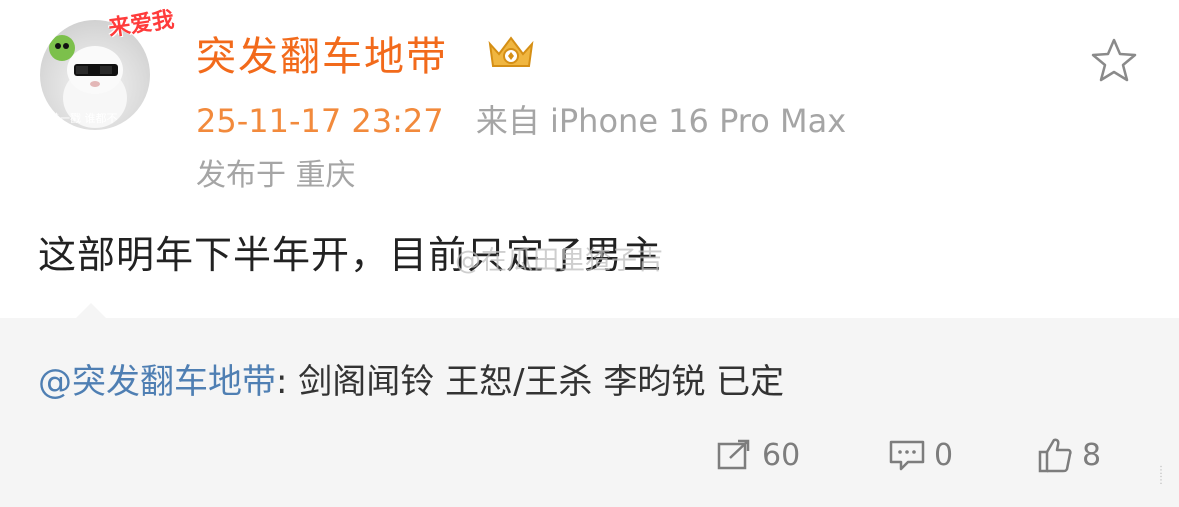  What do you see at coordinates (1161, 475) in the screenshot?
I see `corner-decoration: ⋮ ⋮` at bounding box center [1161, 475].